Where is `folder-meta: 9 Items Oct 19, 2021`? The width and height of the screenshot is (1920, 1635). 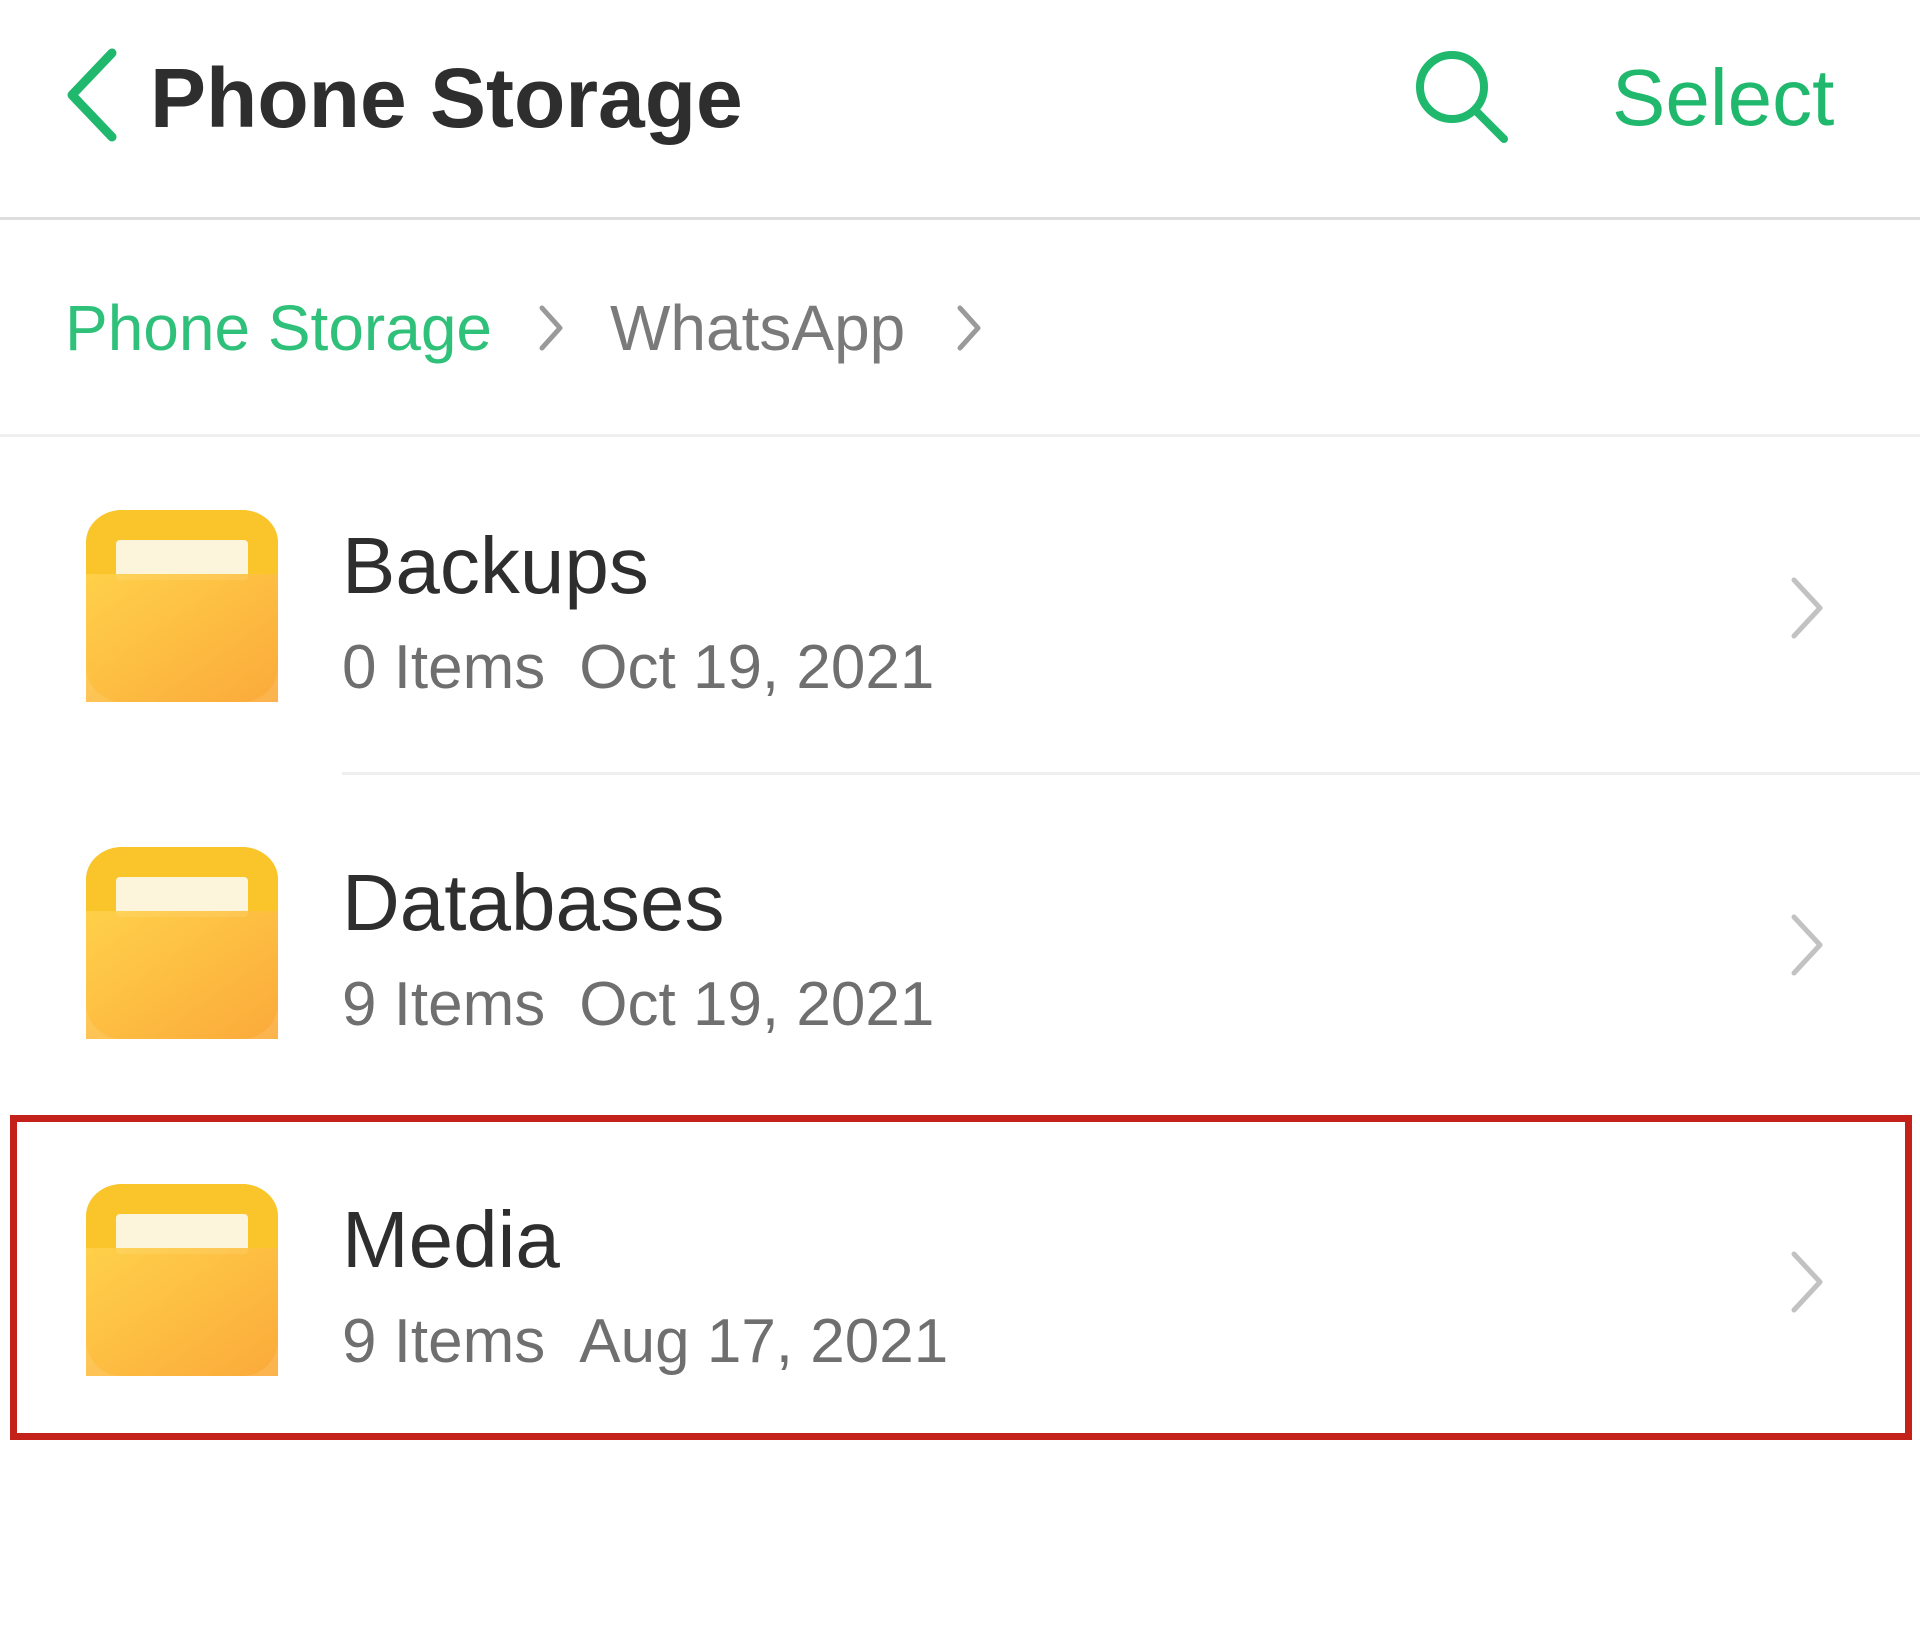
folder-meta: 9 Items Oct 19, 2021 is located at coordinates (638, 1005).